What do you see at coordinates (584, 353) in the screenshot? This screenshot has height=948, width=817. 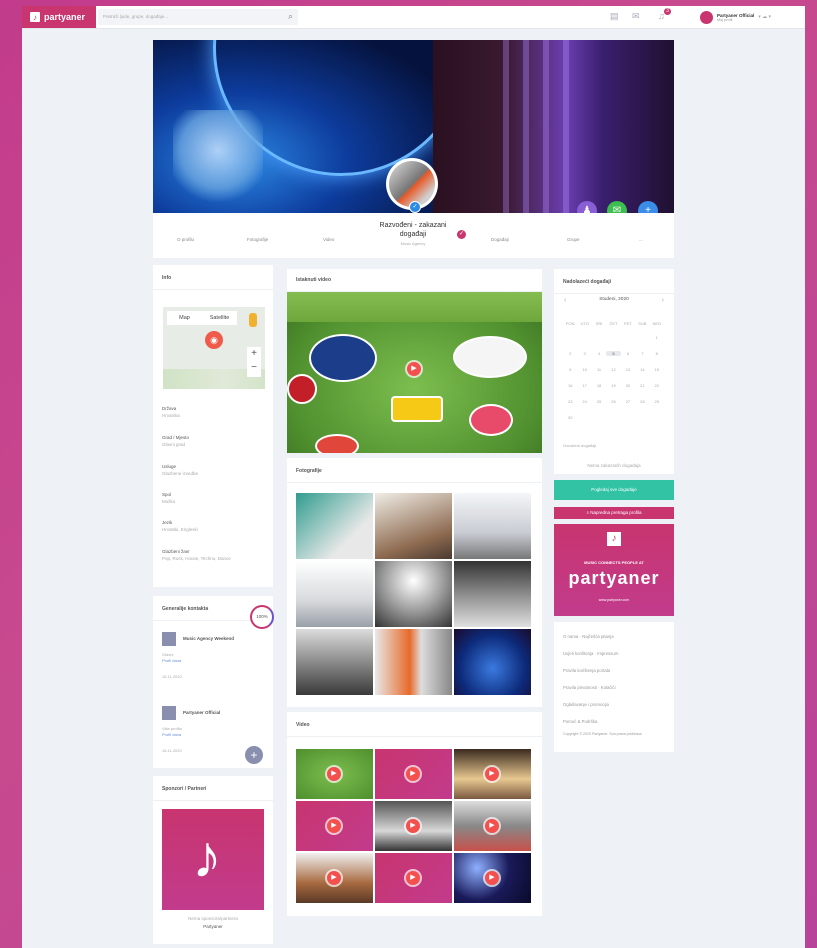 I see `calendar-day: 3` at bounding box center [584, 353].